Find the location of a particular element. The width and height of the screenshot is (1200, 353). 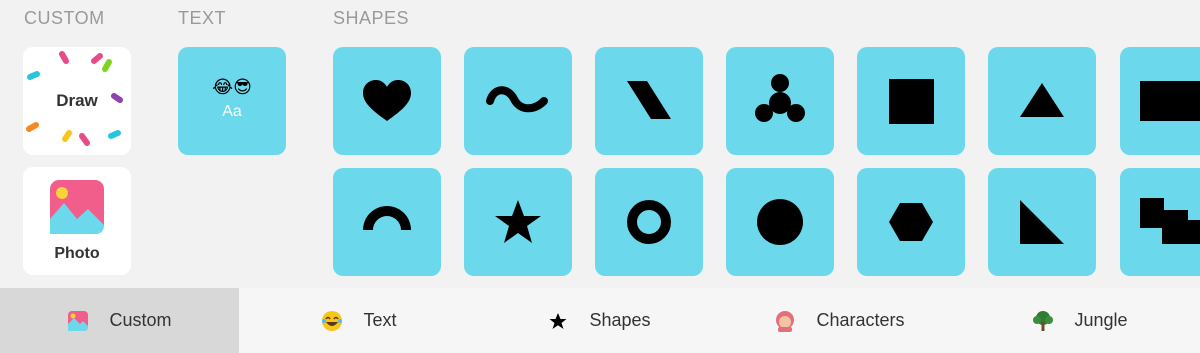

shape-tile-arch is located at coordinates (387, 222).